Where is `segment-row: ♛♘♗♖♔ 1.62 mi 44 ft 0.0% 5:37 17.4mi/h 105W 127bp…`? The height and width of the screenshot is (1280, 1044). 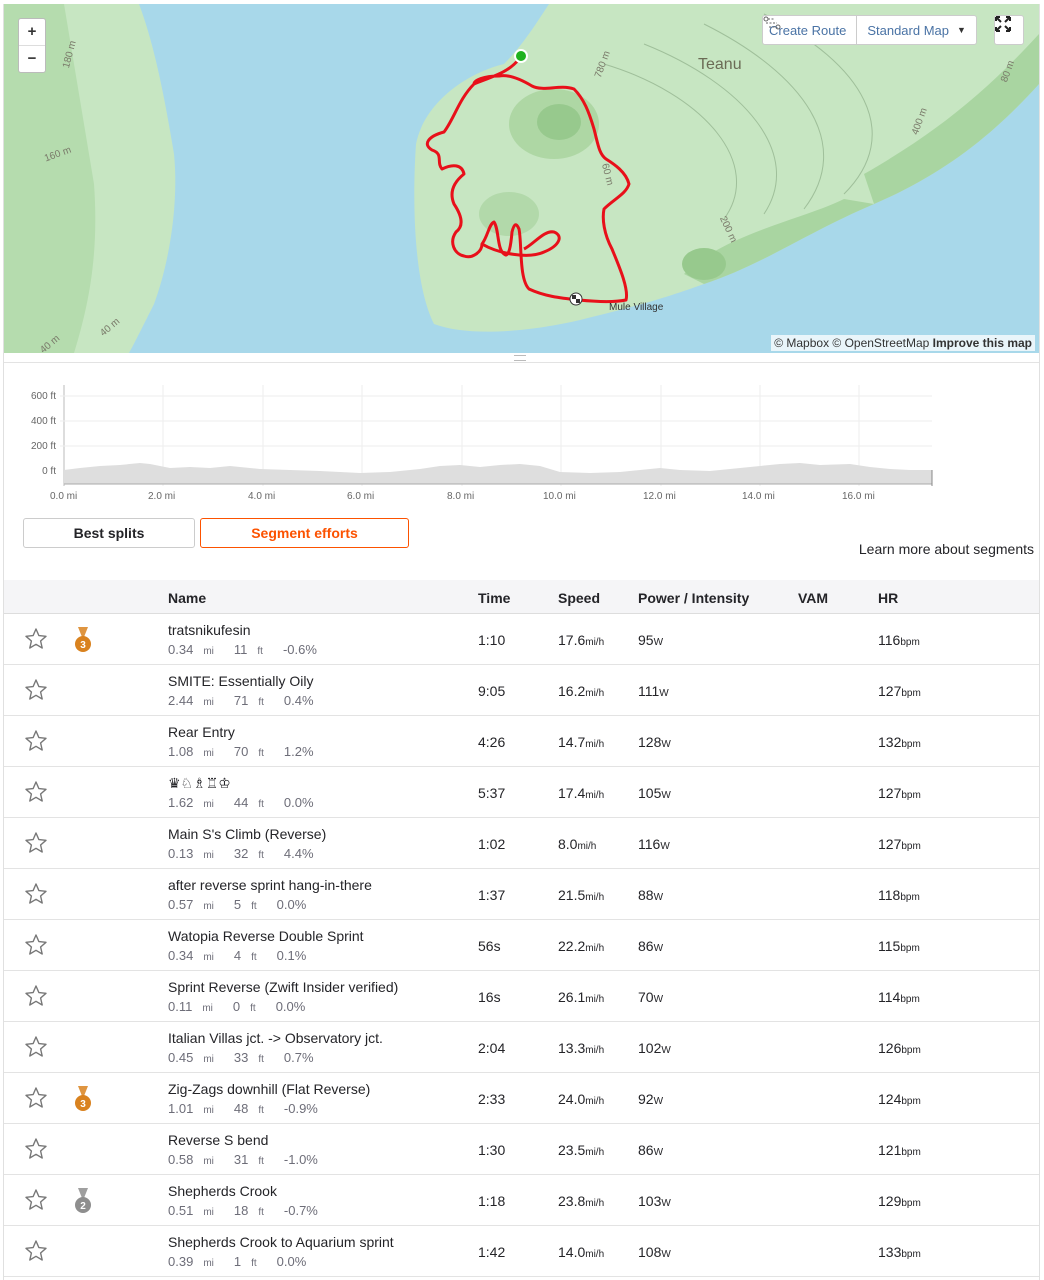 segment-row: ♛♘♗♖♔ 1.62 mi 44 ft 0.0% 5:37 17.4mi/h 105W 127bp… is located at coordinates (521, 792).